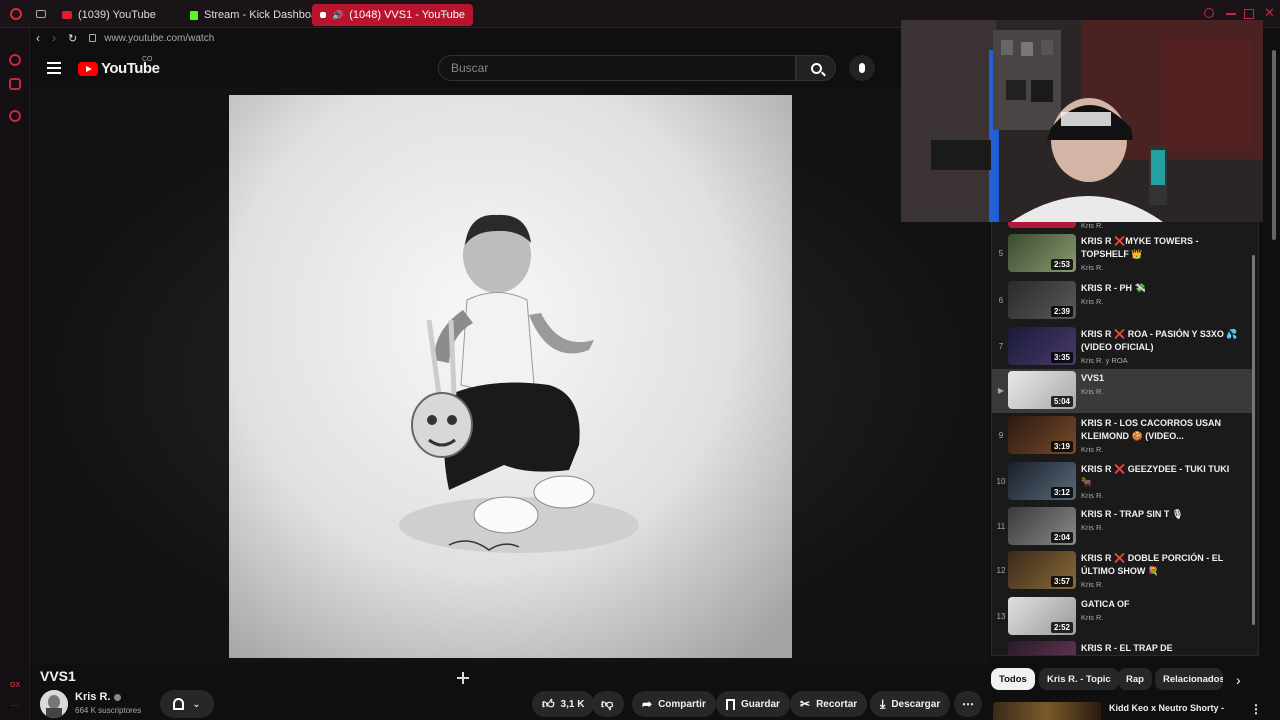  Describe the element at coordinates (608, 704) in the screenshot. I see `dislike-button: 👎︎` at that location.